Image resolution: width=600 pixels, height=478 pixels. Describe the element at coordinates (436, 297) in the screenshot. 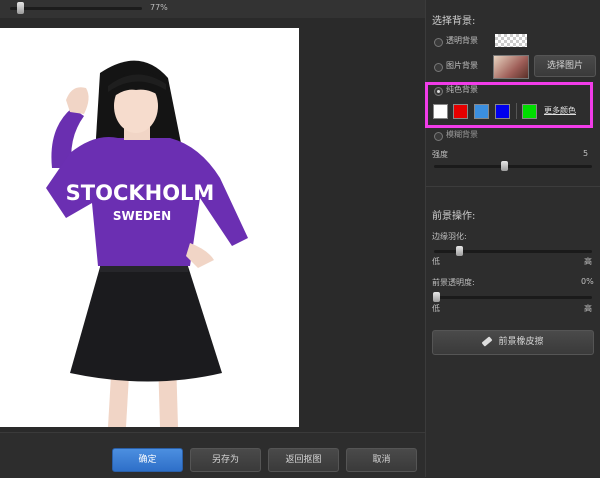

I see `opacity-slider-thumb` at that location.